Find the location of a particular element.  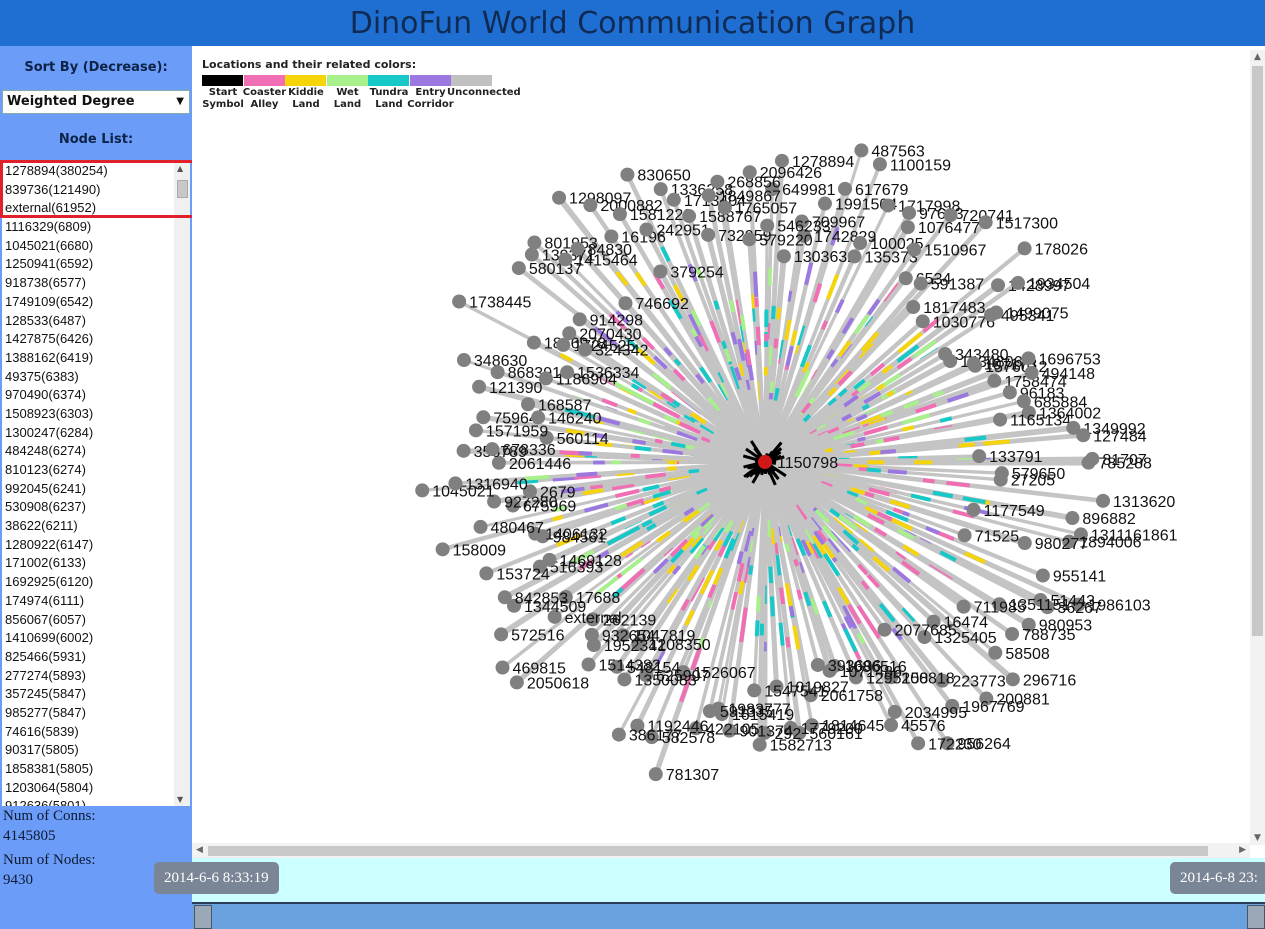

node-list-item: 856067(6057) is located at coordinates (96, 620).